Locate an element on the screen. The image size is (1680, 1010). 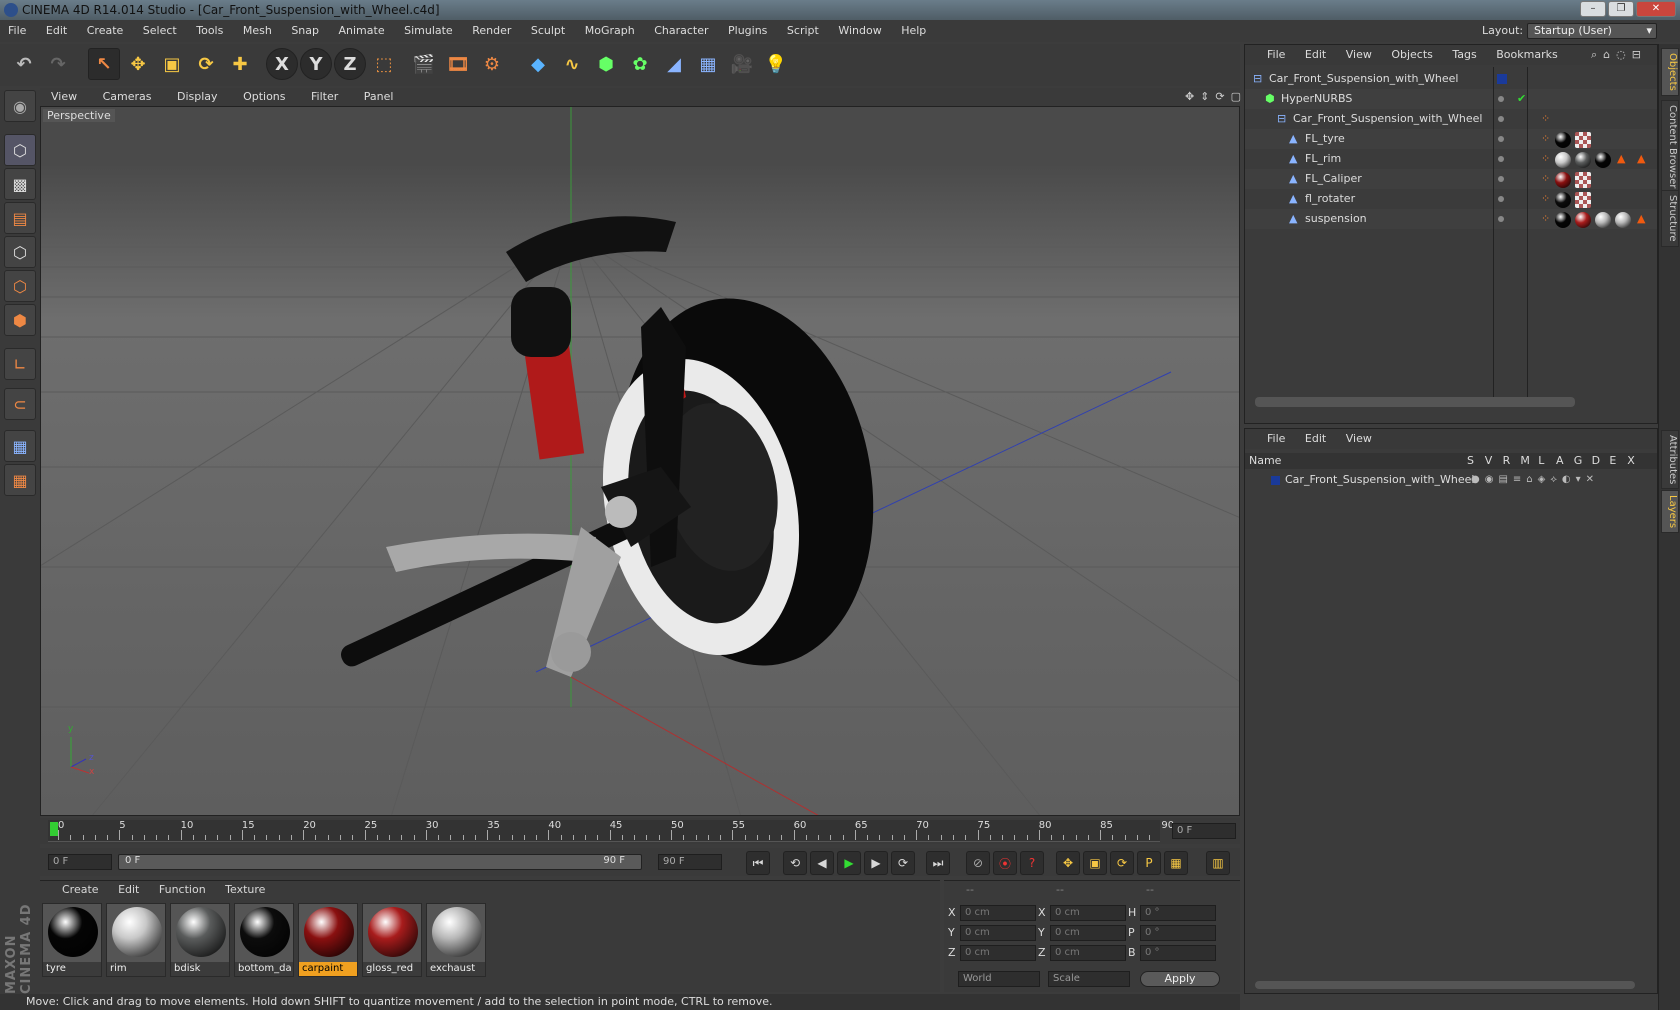
layer-color-swatch is located at coordinates (1275, 480).